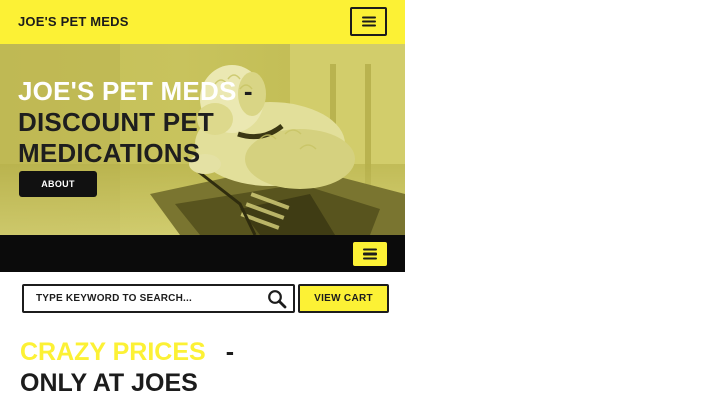 The height and width of the screenshot is (400, 720). I want to click on promo-highlight: CRAZY PRICES, so click(113, 352).